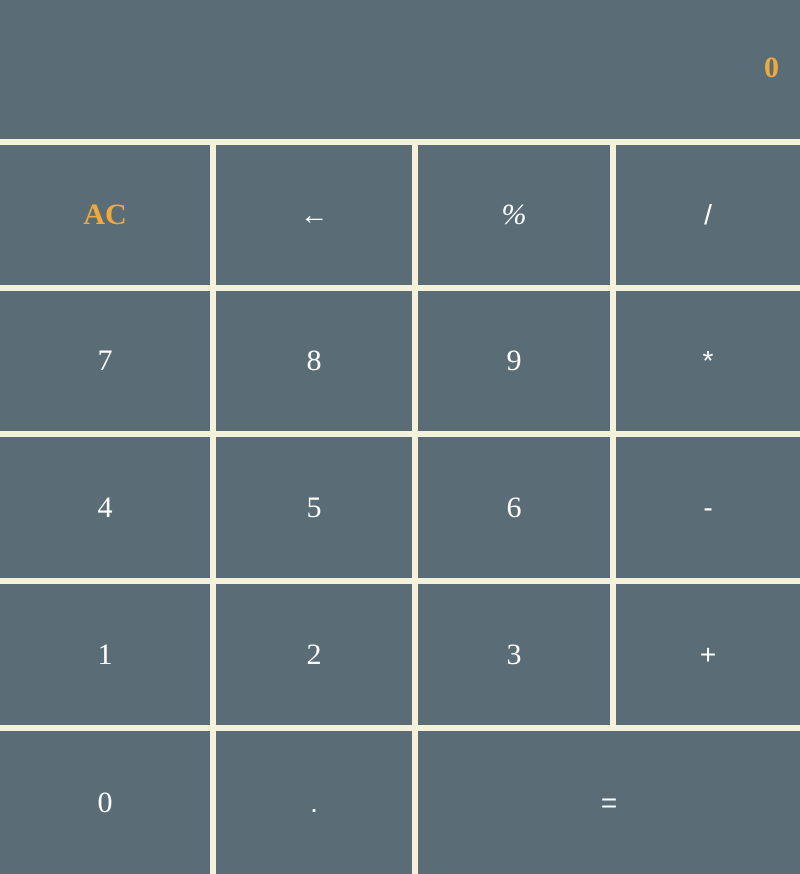 The height and width of the screenshot is (874, 800). I want to click on digit-4-button: 4, so click(105, 507).